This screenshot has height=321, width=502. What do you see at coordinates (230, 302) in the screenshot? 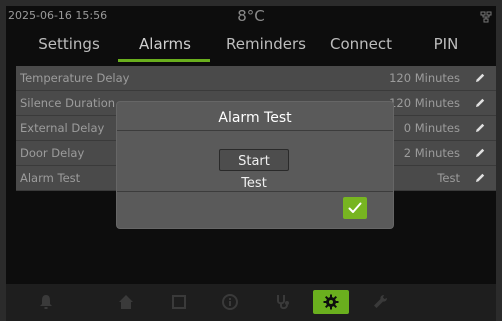
I see `info-icon` at bounding box center [230, 302].